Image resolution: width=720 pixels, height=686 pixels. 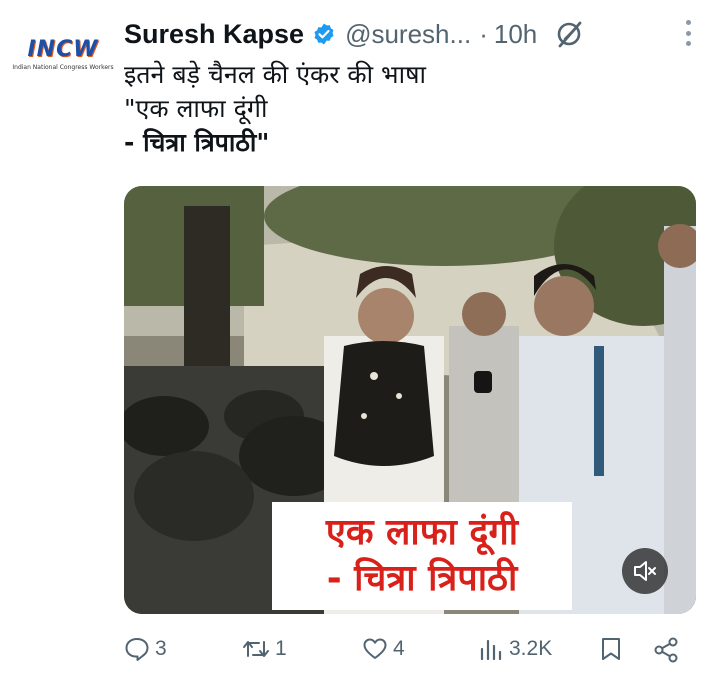 I want to click on views-button: 3.2K, so click(x=515, y=649).